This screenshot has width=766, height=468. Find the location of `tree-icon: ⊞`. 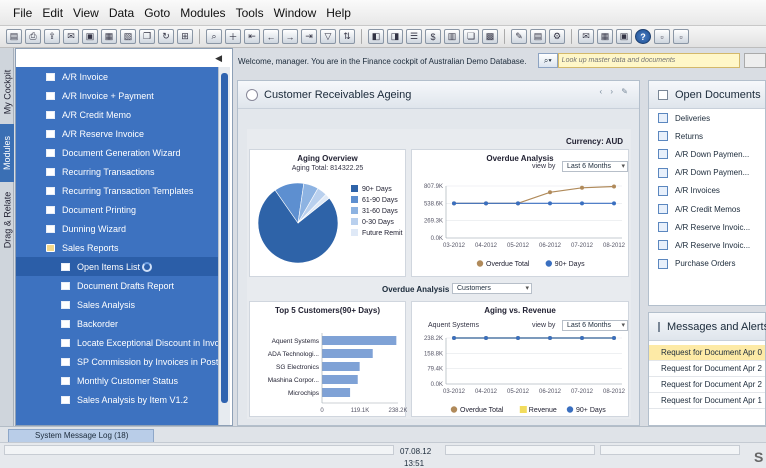

tree-icon: ⊞ is located at coordinates (185, 36).